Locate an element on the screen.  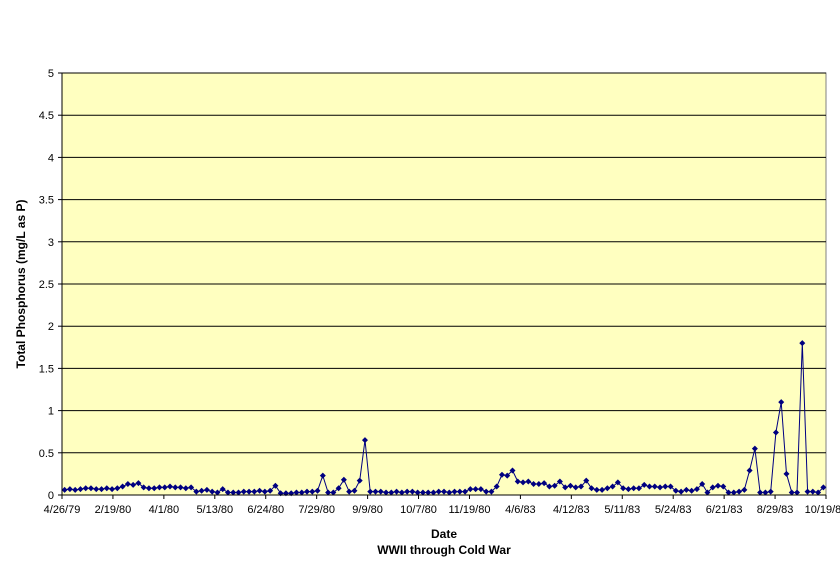
x-tick-label: 7/29/80 is located at coordinates (316, 510).